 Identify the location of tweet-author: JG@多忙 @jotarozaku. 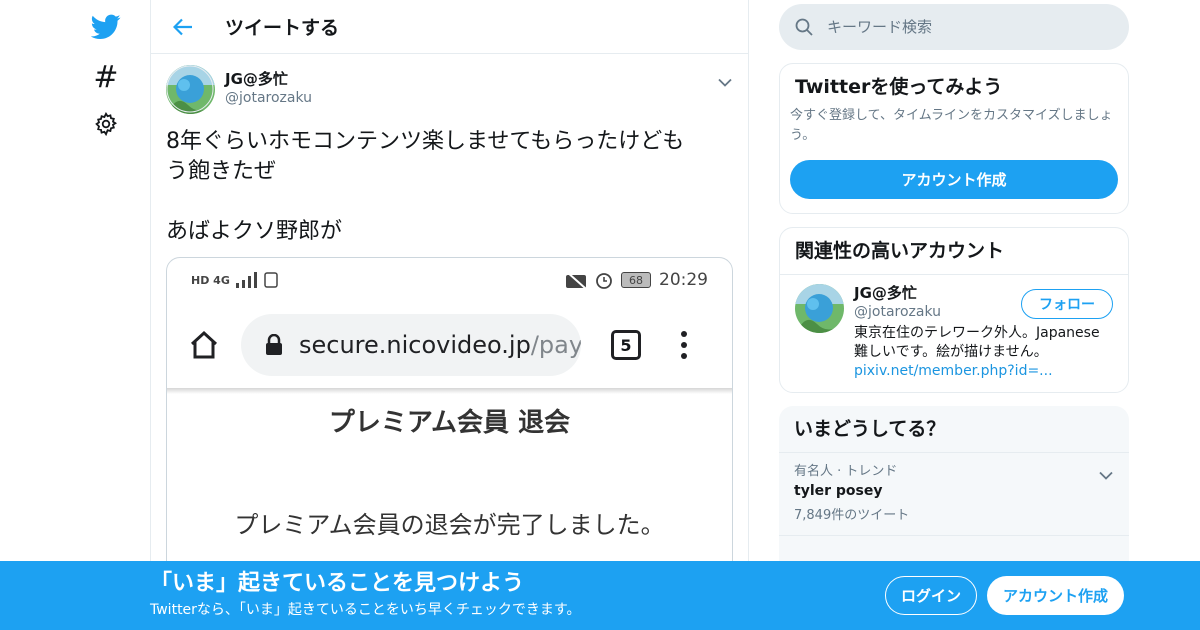
(449, 89).